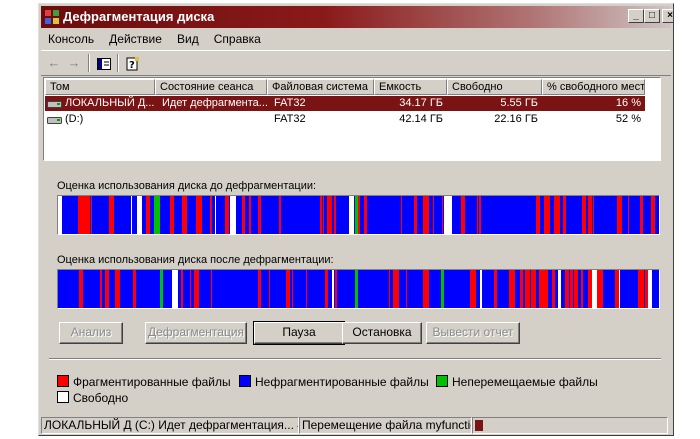 This screenshot has width=700, height=439. I want to click on volume-capacity: 42.14 ГБ, so click(421, 119).